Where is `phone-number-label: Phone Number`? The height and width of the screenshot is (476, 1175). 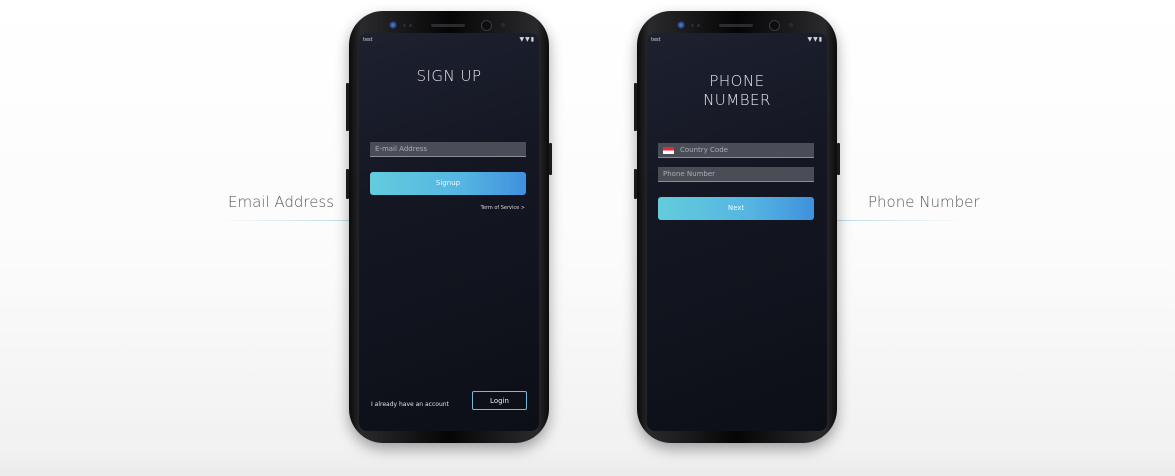
phone-number-label: Phone Number is located at coordinates (924, 202).